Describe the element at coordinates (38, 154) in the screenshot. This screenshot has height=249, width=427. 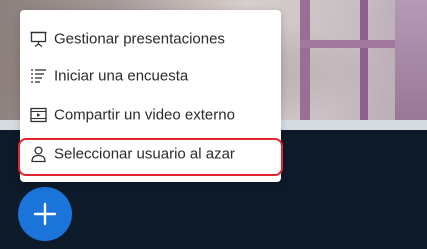
I see `user-icon` at that location.